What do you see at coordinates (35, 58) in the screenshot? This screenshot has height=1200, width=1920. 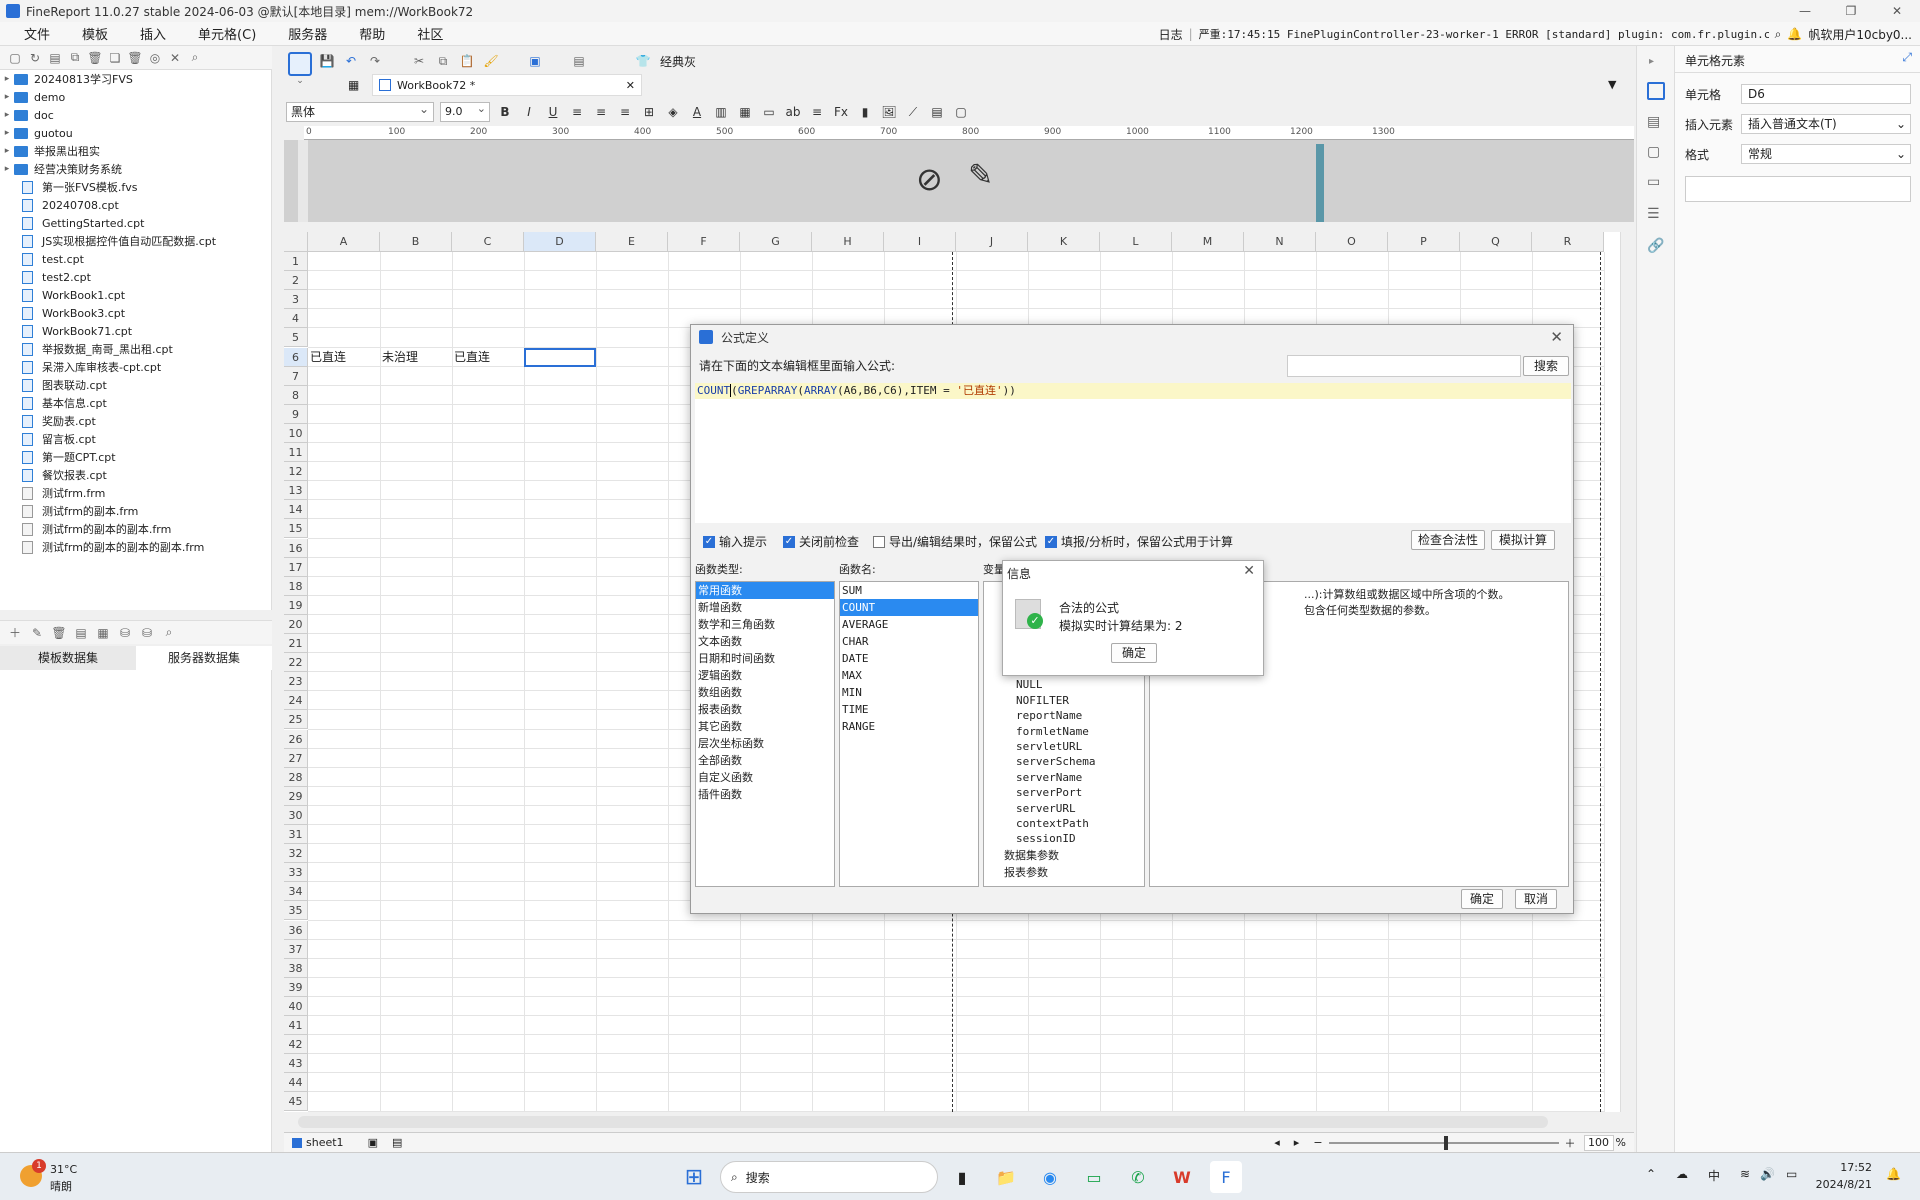 I see `refresh-icon: ↻` at bounding box center [35, 58].